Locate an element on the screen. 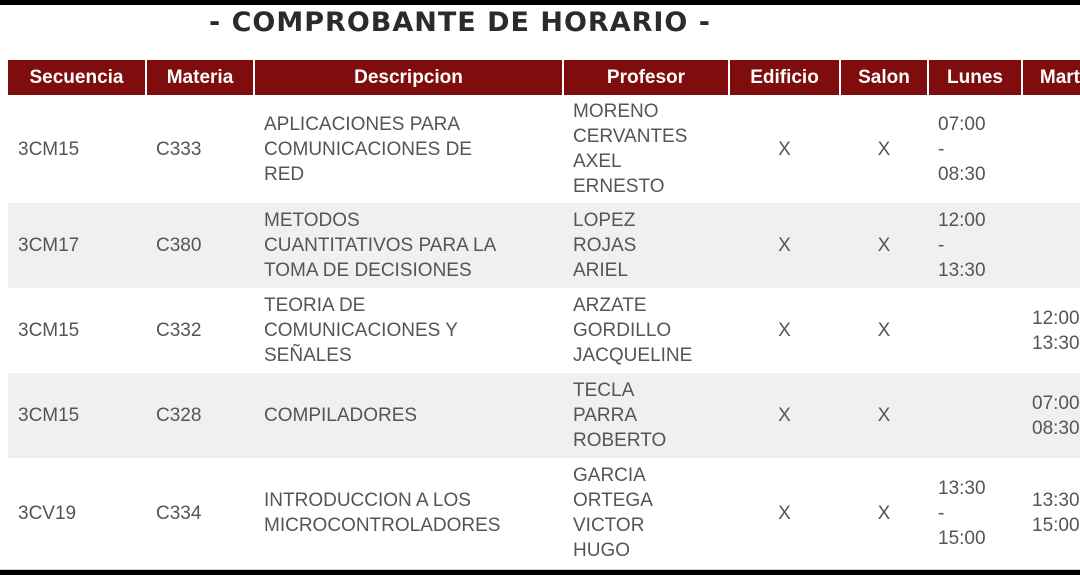 Image resolution: width=1080 pixels, height=575 pixels. cell-descripcion: TEORIA DE COMUNICACIONES Y SEÑALES is located at coordinates (408, 330).